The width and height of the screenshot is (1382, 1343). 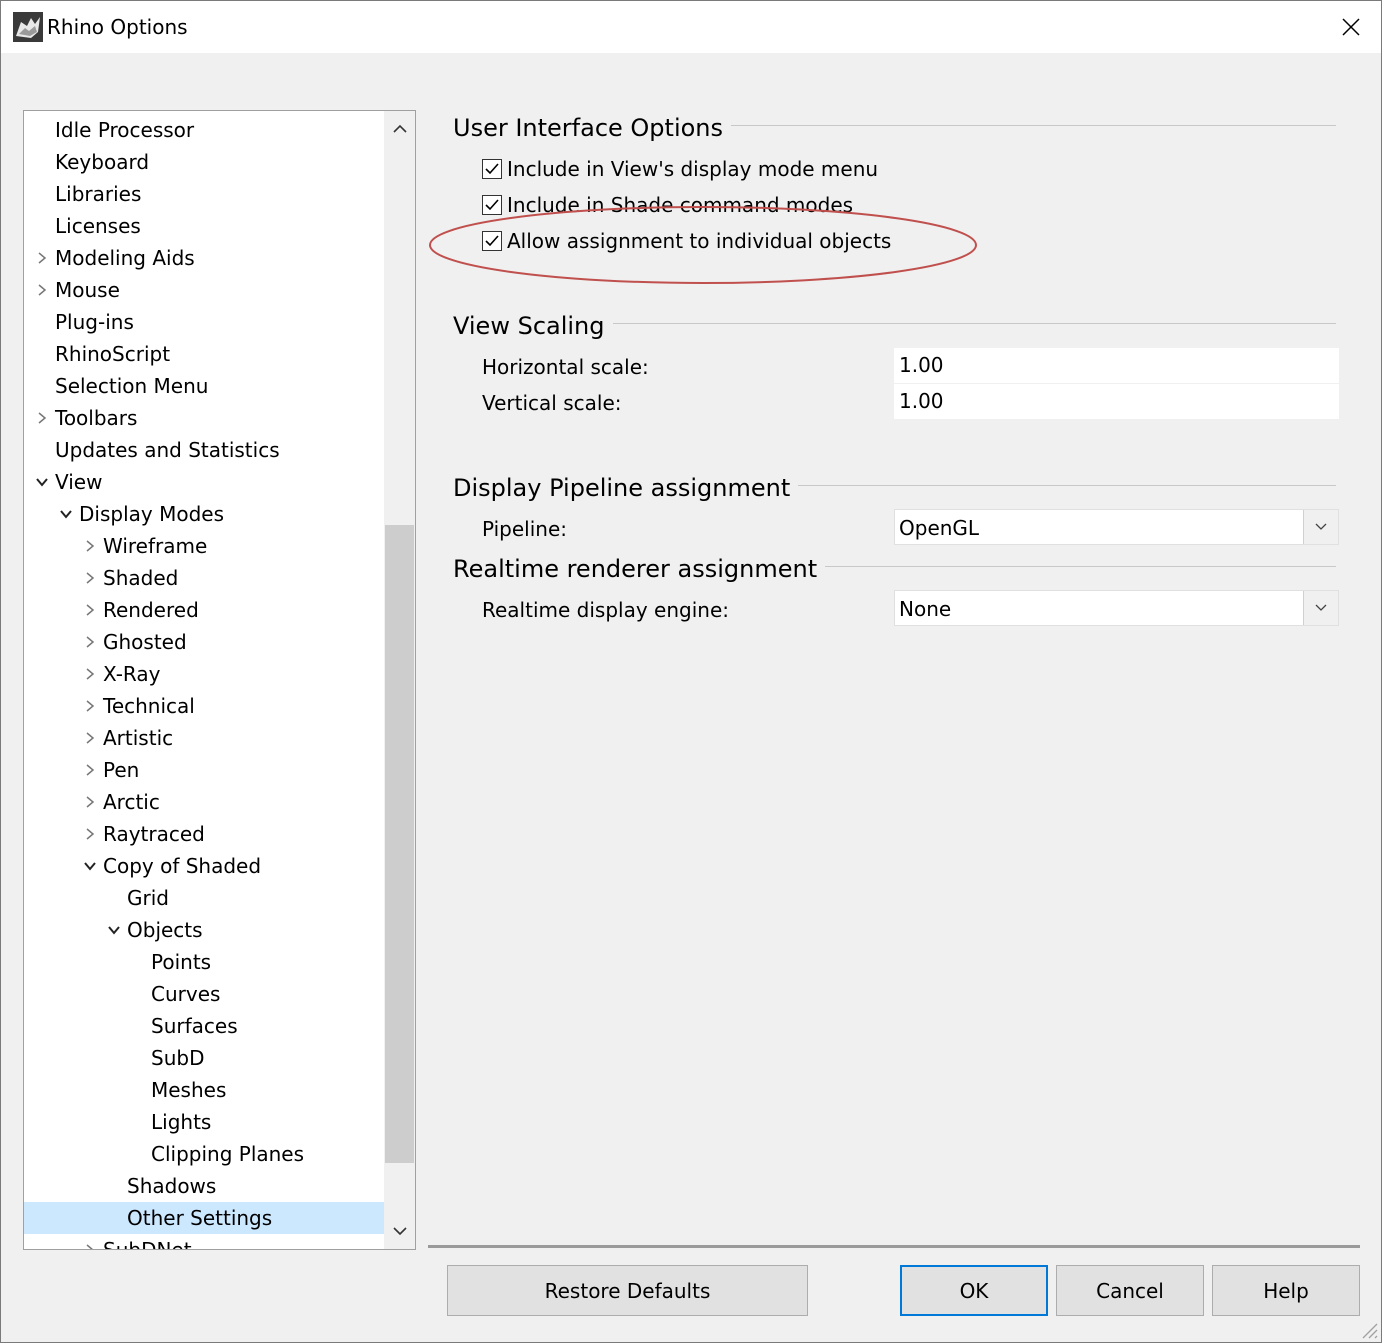 I want to click on tree-item: Objects, so click(x=204, y=930).